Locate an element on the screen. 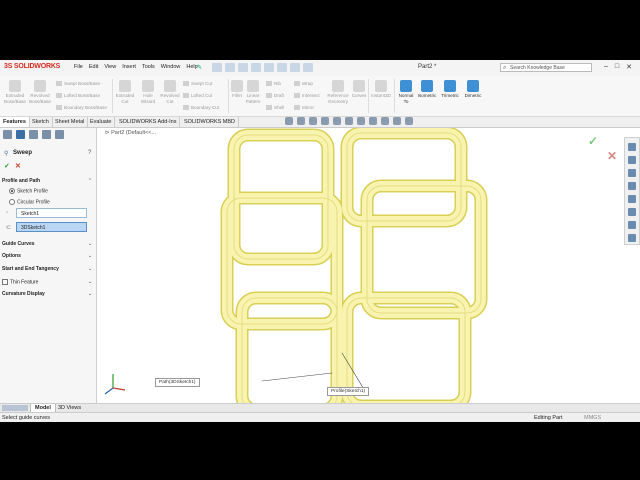 The image size is (640, 480). profile-selection-box: Sketch1 is located at coordinates (51, 213).